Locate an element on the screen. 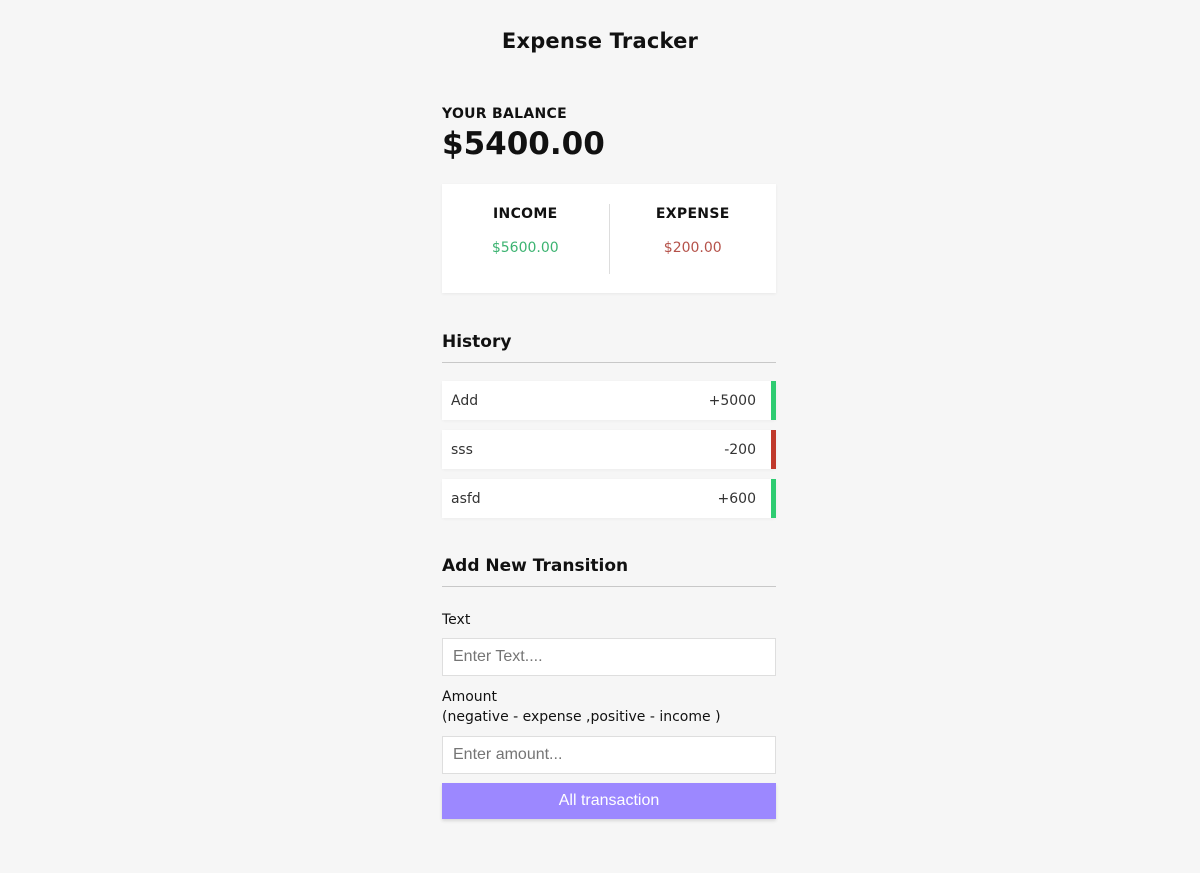 This screenshot has height=873, width=1200. income-label: INCOME is located at coordinates (525, 214).